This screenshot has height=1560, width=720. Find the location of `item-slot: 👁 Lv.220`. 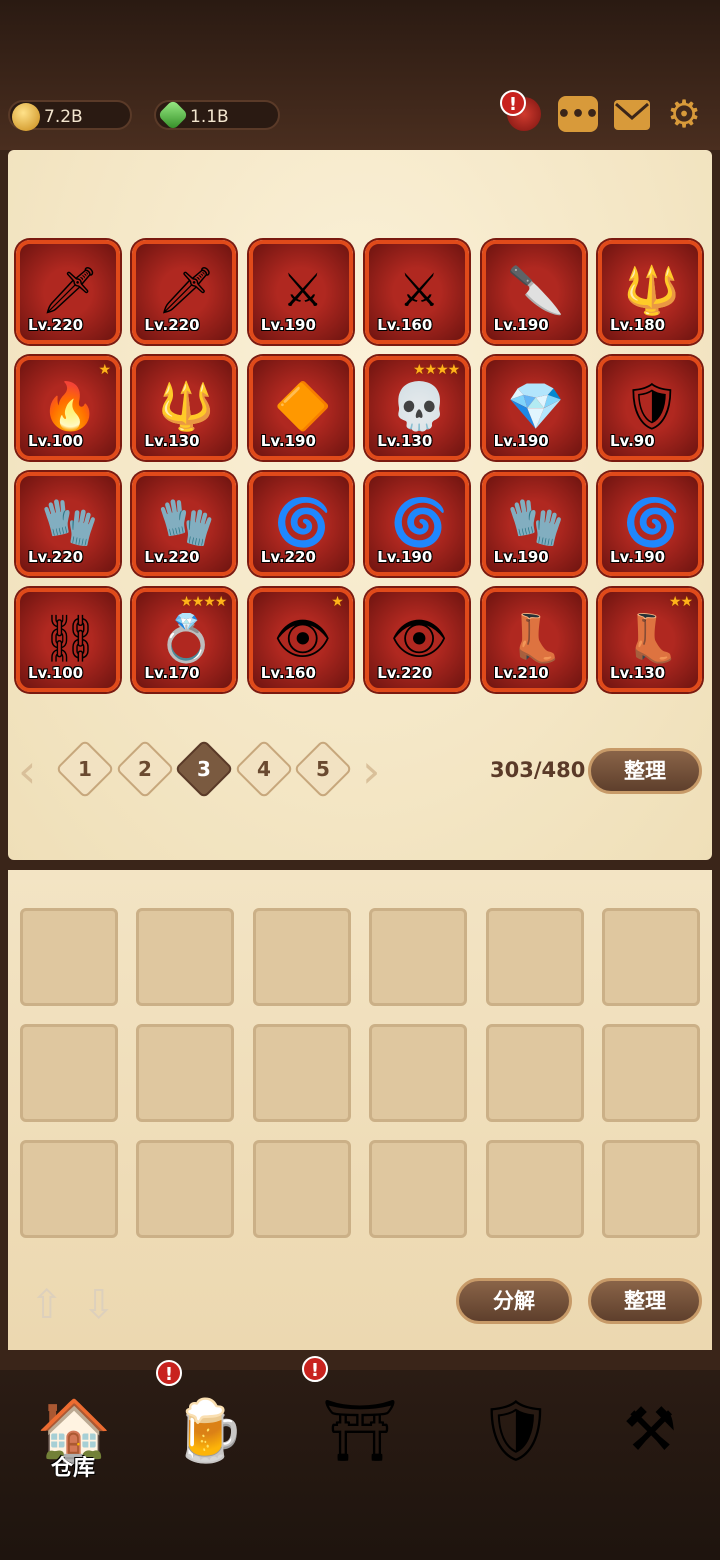

item-slot: 👁 Lv.220 is located at coordinates (417, 640).